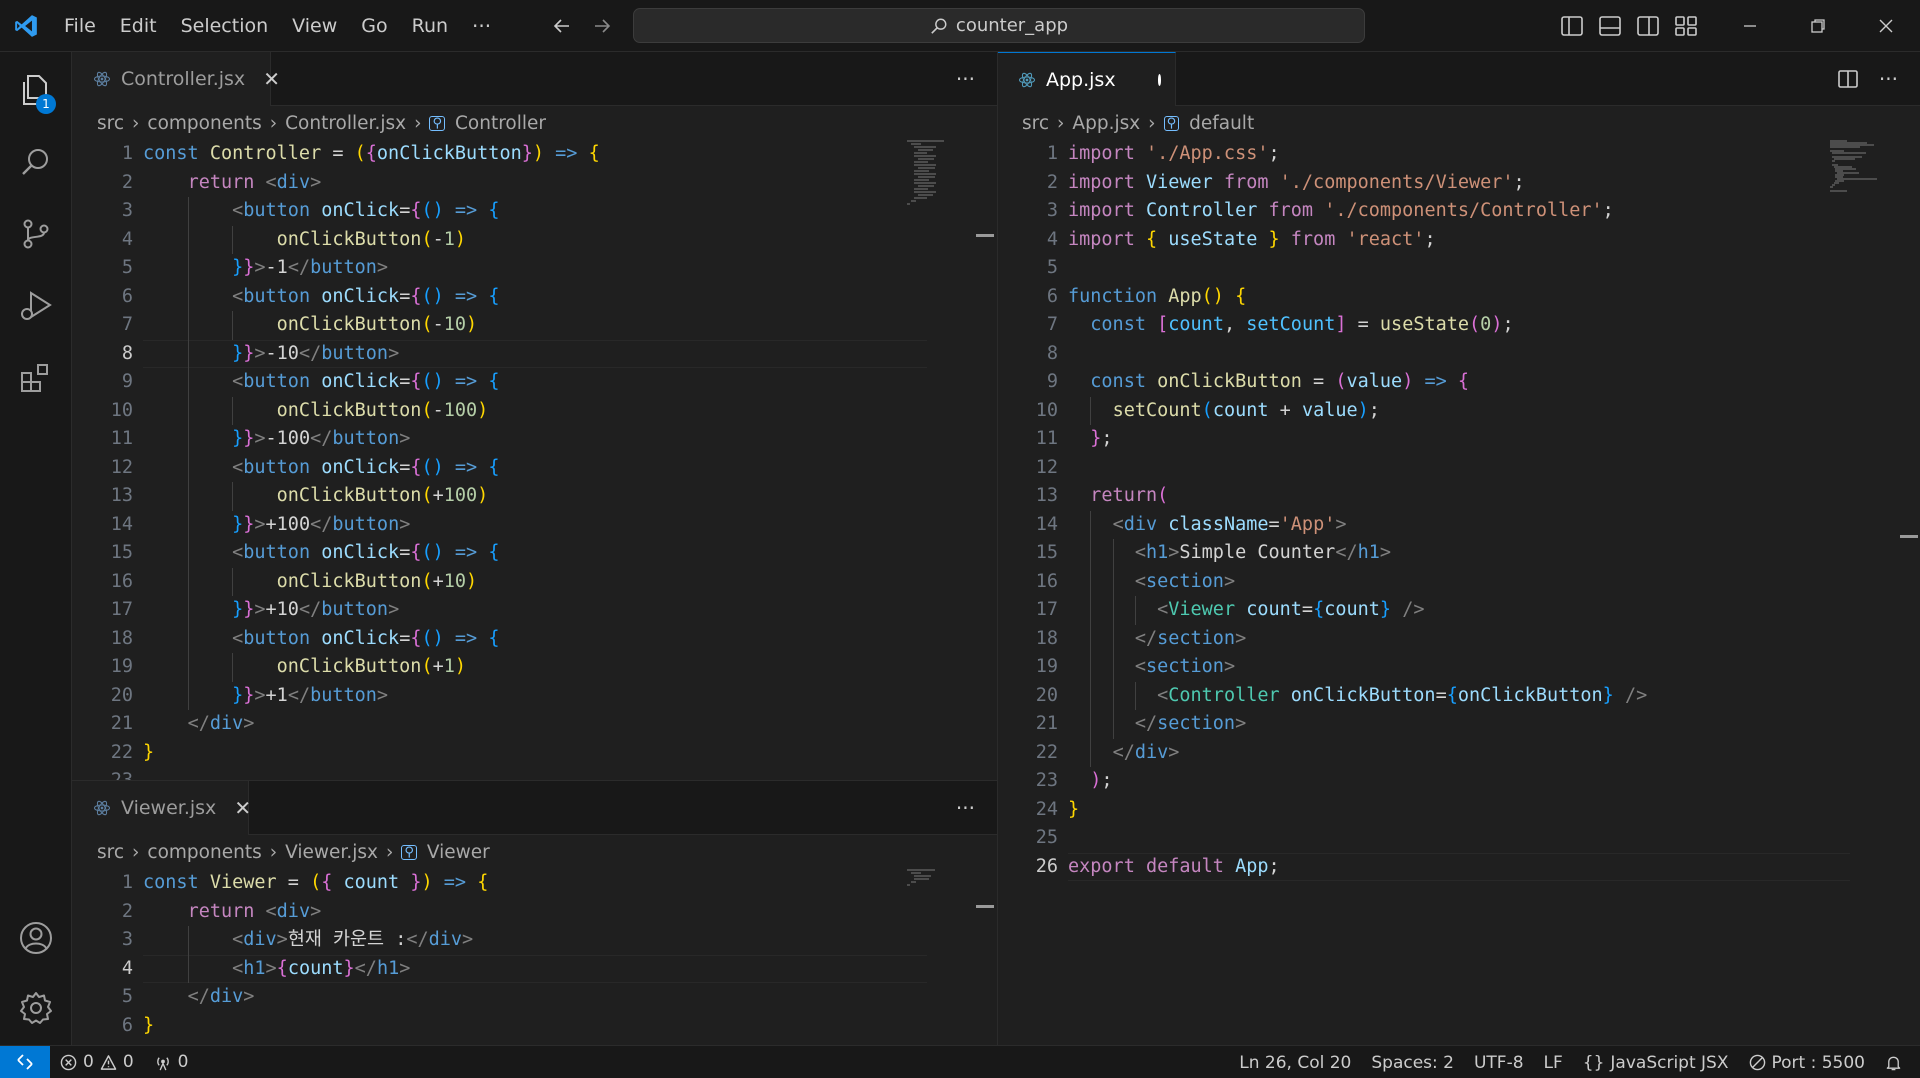 The image size is (1920, 1078). What do you see at coordinates (562, 26) in the screenshot?
I see `back-arrow-icon` at bounding box center [562, 26].